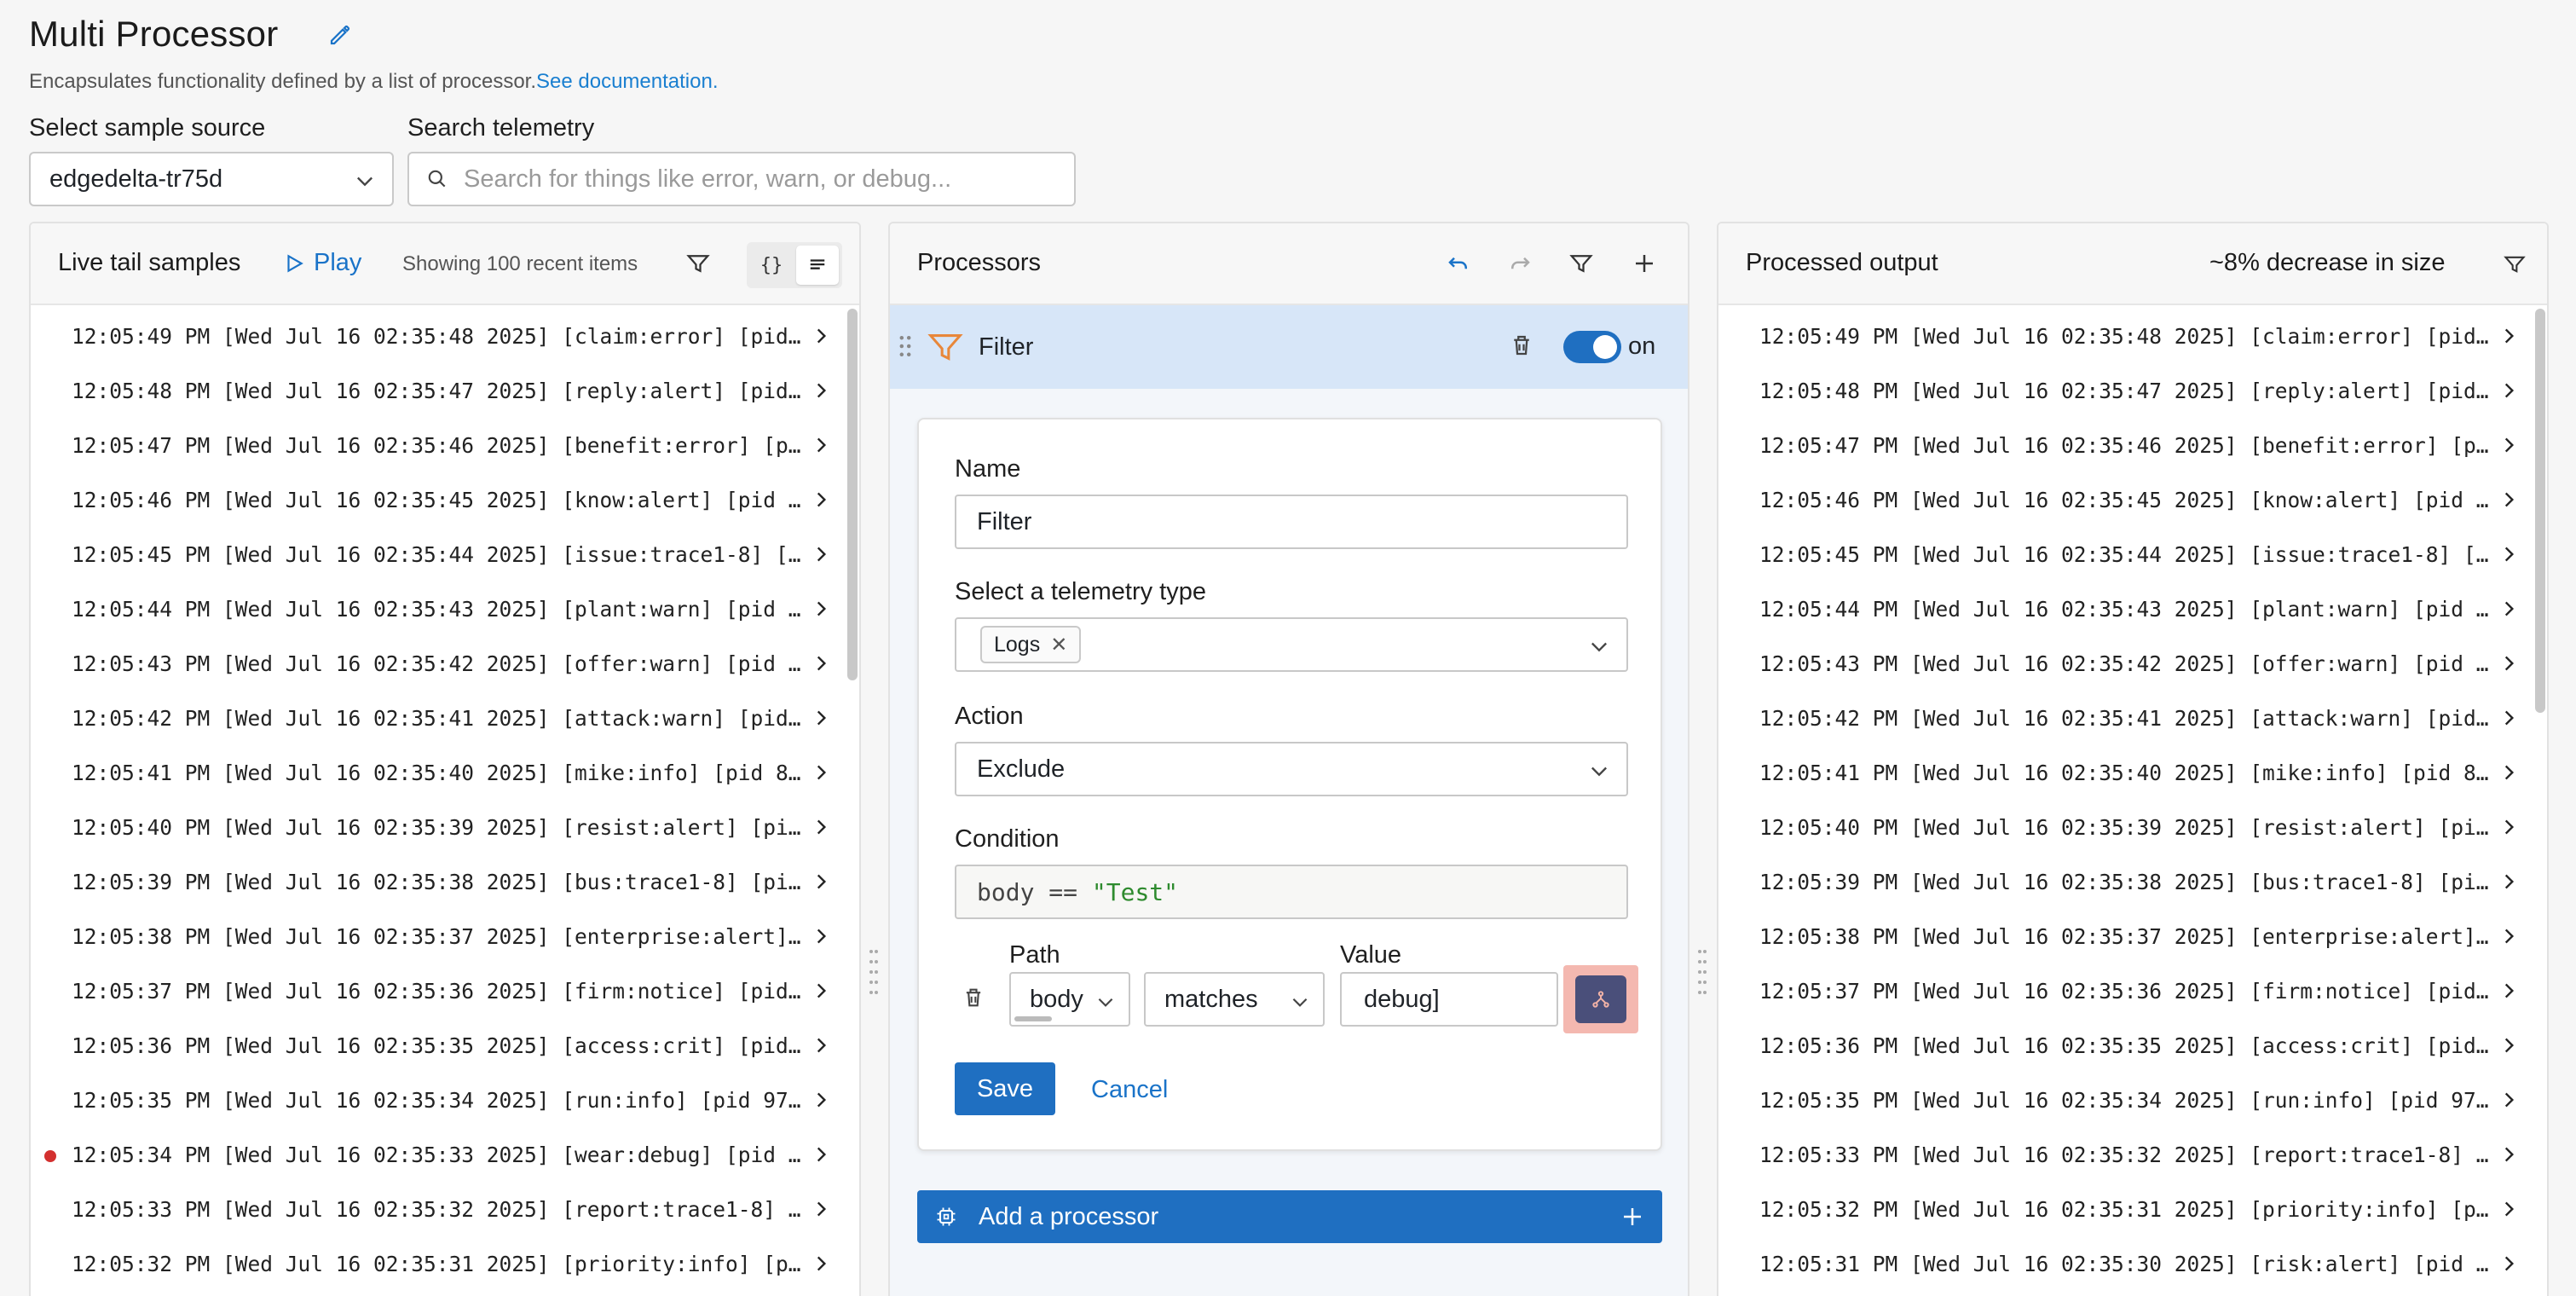  Describe the element at coordinates (1289, 347) in the screenshot. I see `filter-processor-row: Filter on` at that location.